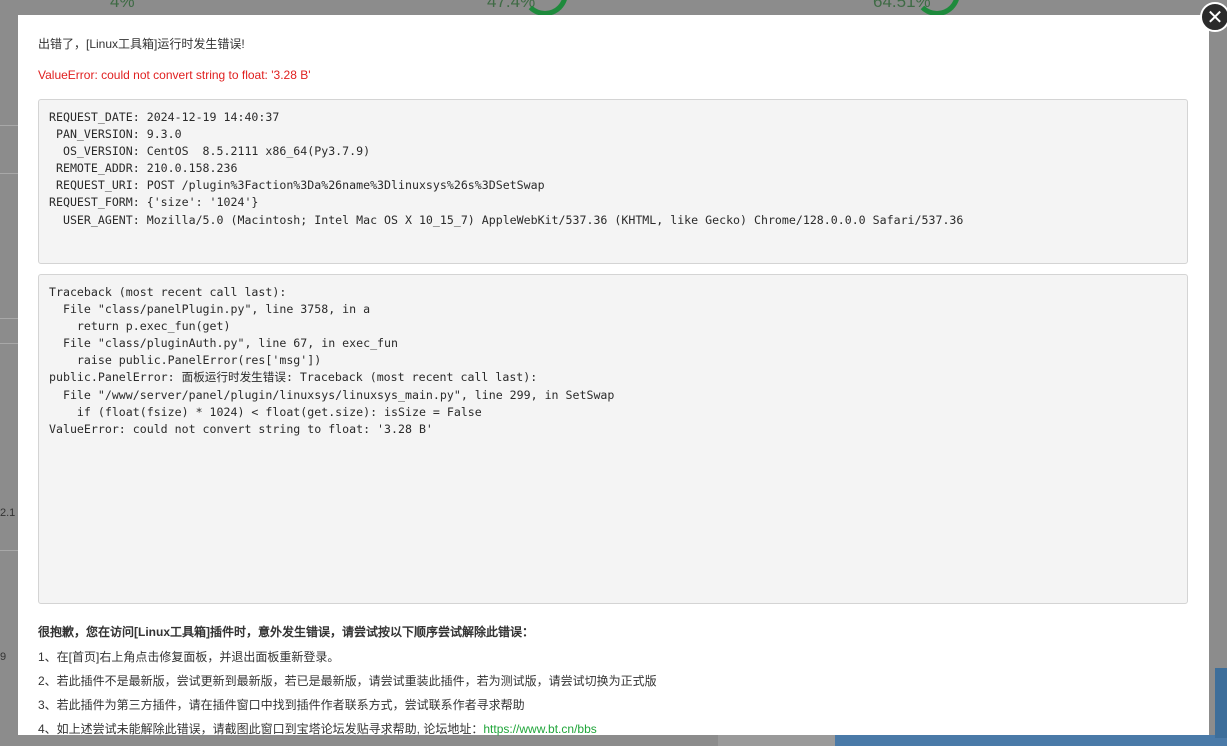  Describe the element at coordinates (115, 134) in the screenshot. I see `request-line: PAN_VERSION: 9.3.0` at that location.